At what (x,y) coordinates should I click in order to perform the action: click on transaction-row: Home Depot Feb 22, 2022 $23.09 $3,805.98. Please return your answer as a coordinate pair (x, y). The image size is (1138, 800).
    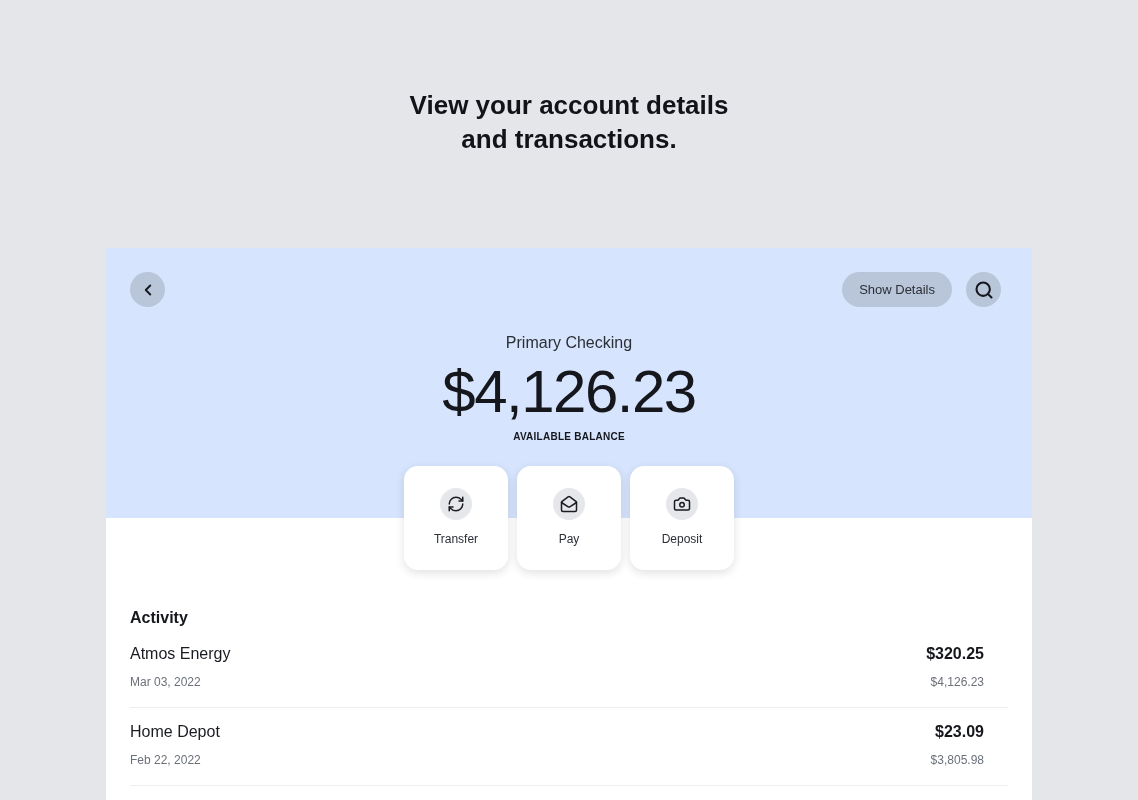
    Looking at the image, I should click on (569, 748).